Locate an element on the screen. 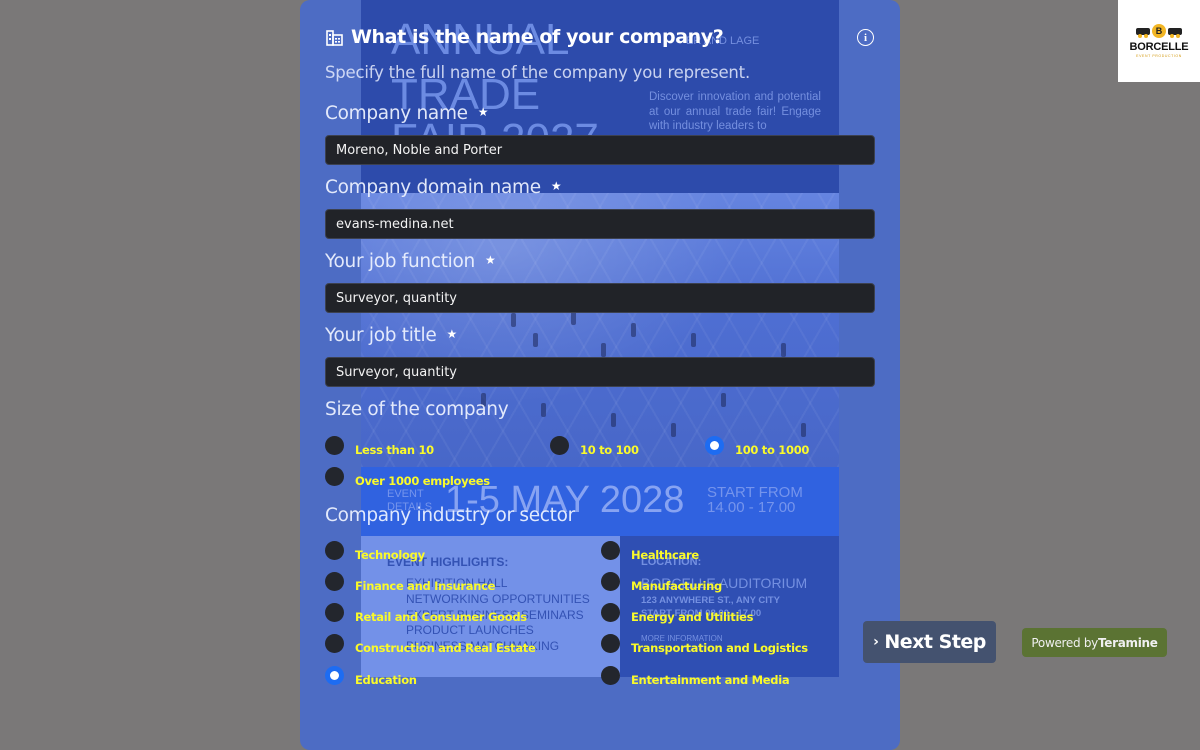  industry-option-education: Education is located at coordinates (371, 676).